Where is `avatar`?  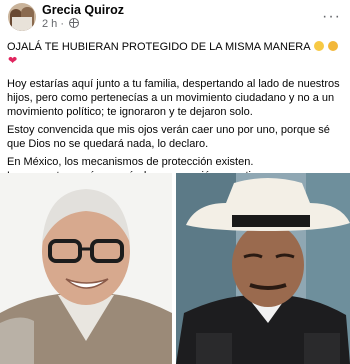
avatar is located at coordinates (22, 17).